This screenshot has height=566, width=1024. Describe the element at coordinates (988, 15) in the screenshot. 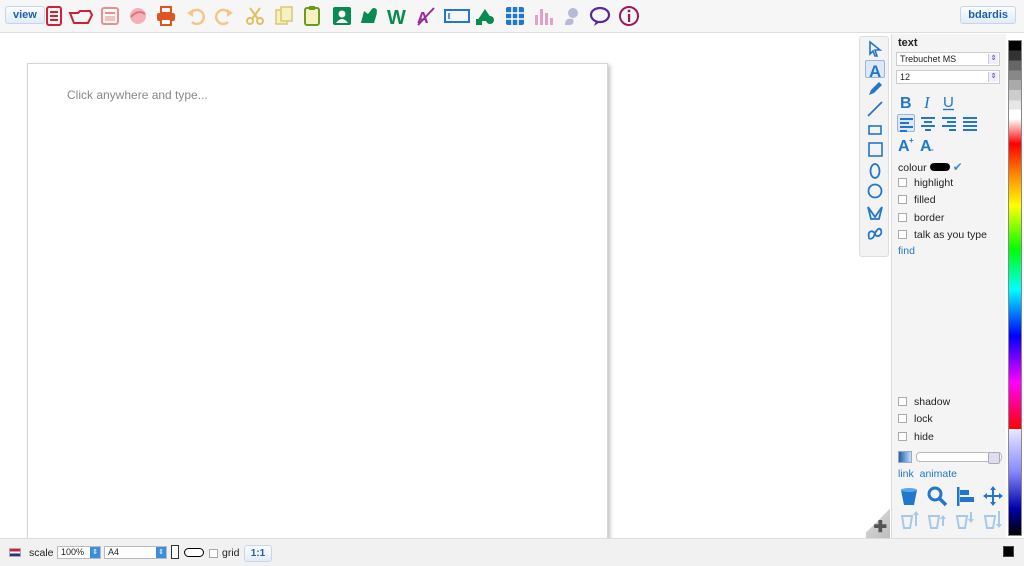

I see `user-account-button: bdardis` at that location.